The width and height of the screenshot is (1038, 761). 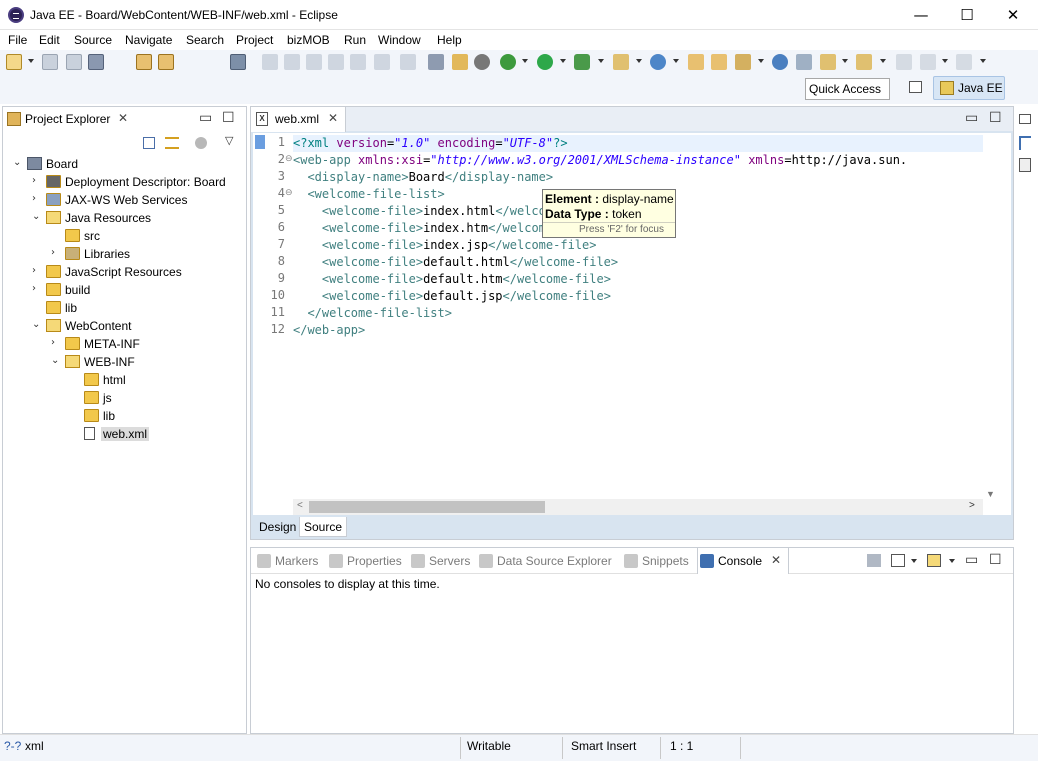 What do you see at coordinates (676, 61) in the screenshot?
I see `new-java-dropdown-icon` at bounding box center [676, 61].